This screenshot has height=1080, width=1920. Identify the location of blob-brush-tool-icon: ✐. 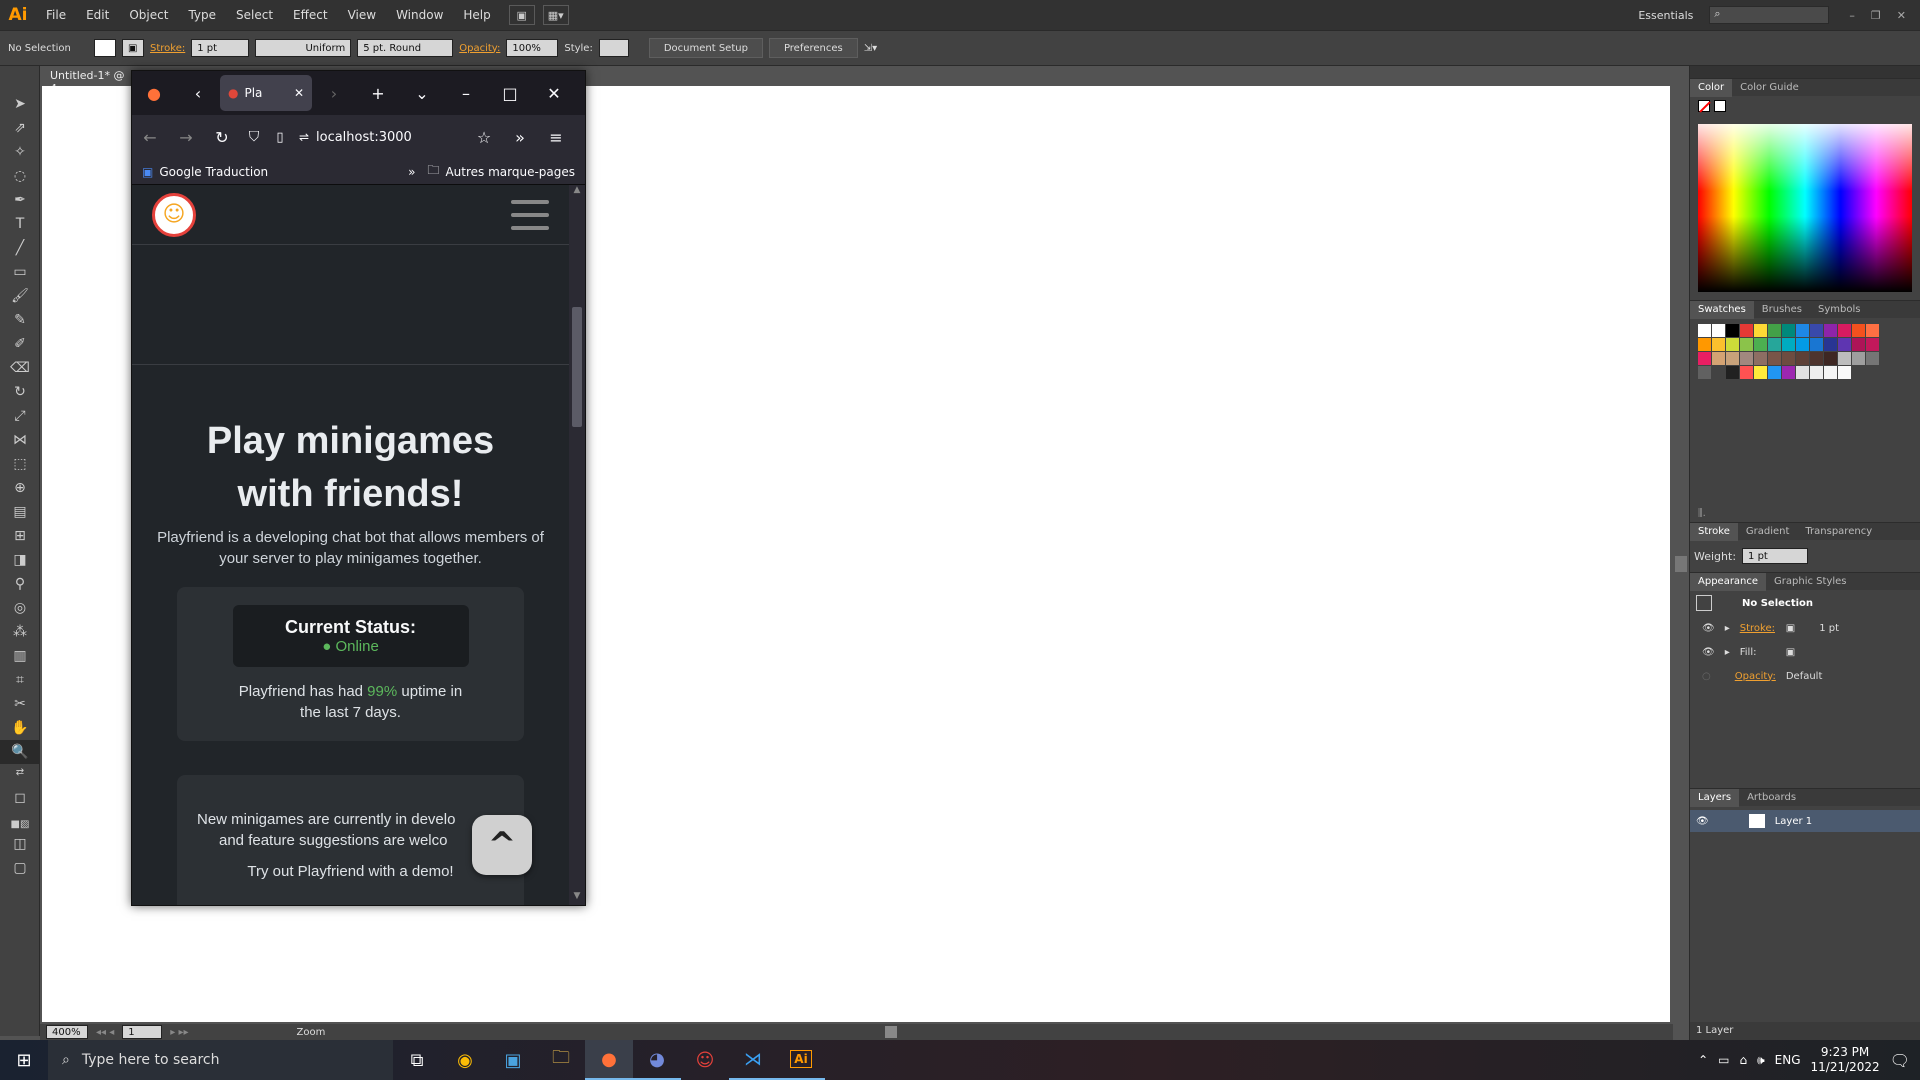
(20, 344).